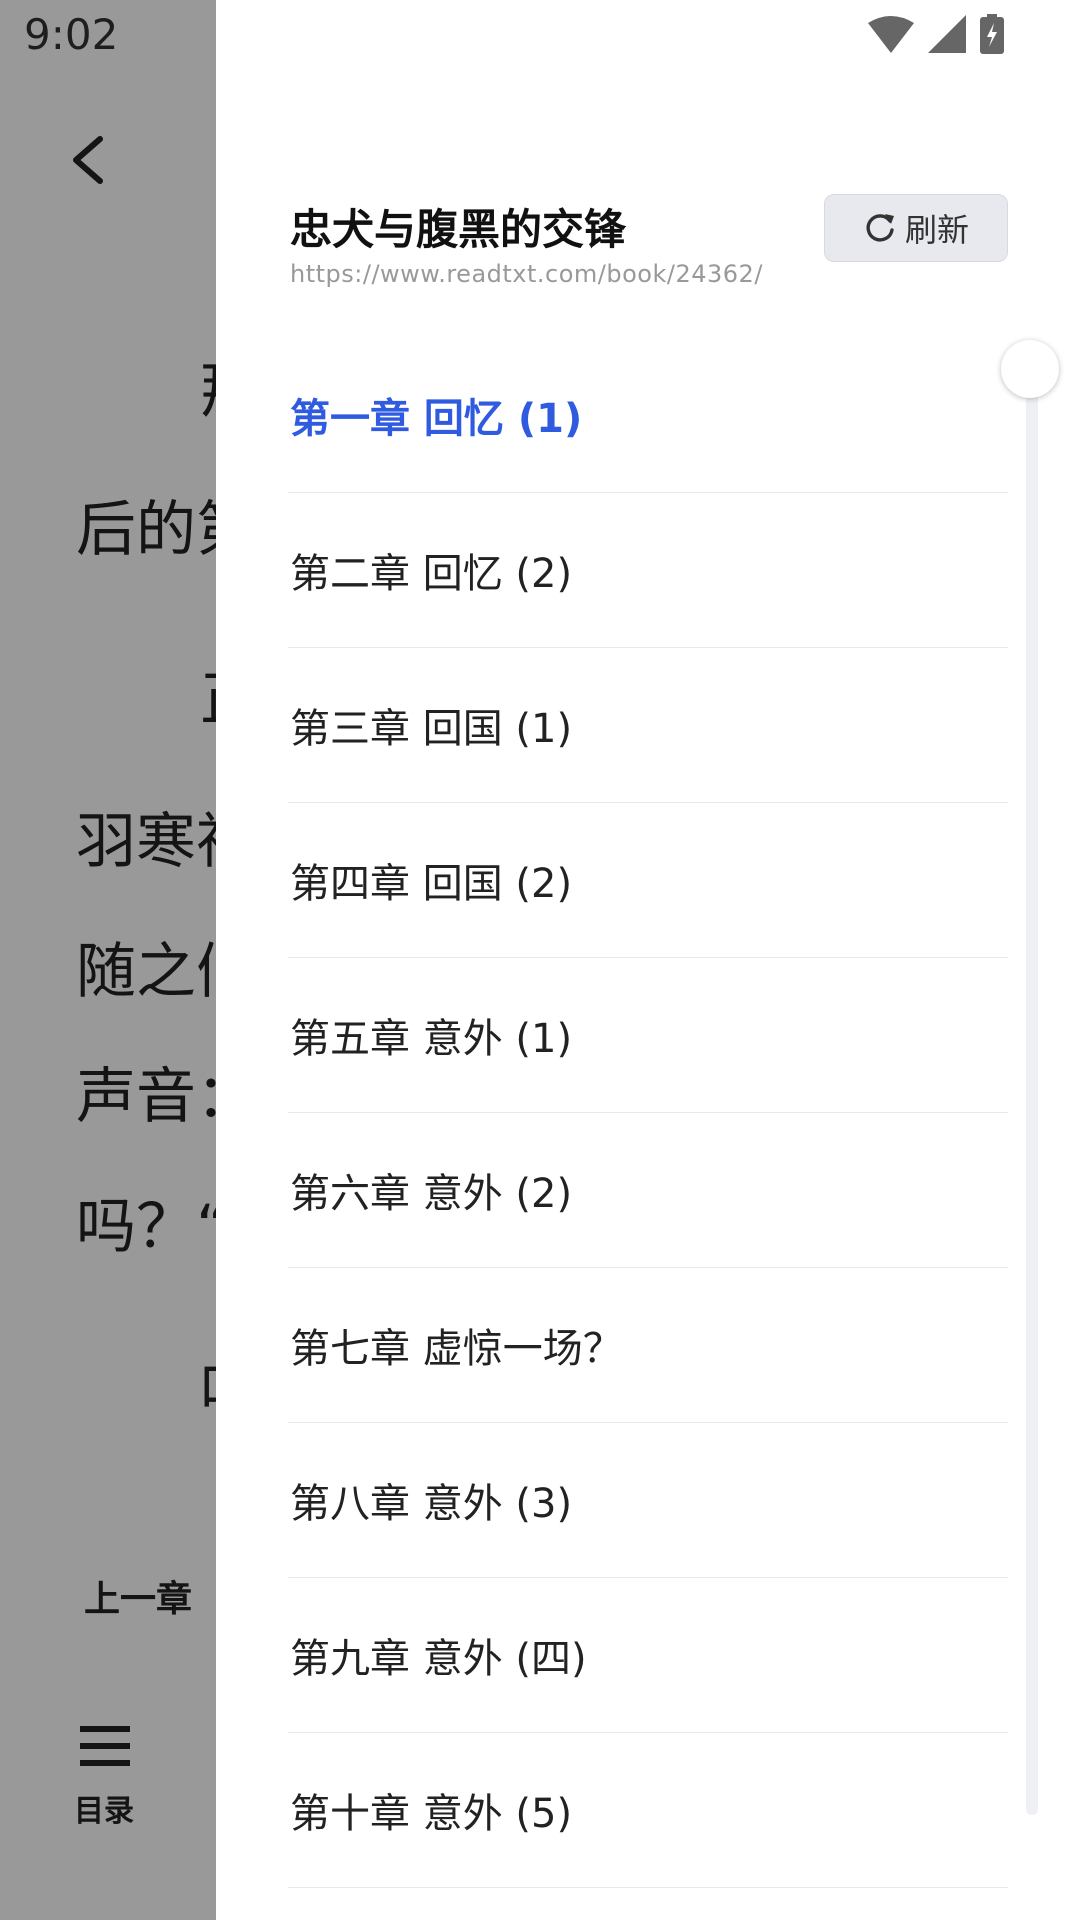  Describe the element at coordinates (947, 34) in the screenshot. I see `signal-icon` at that location.